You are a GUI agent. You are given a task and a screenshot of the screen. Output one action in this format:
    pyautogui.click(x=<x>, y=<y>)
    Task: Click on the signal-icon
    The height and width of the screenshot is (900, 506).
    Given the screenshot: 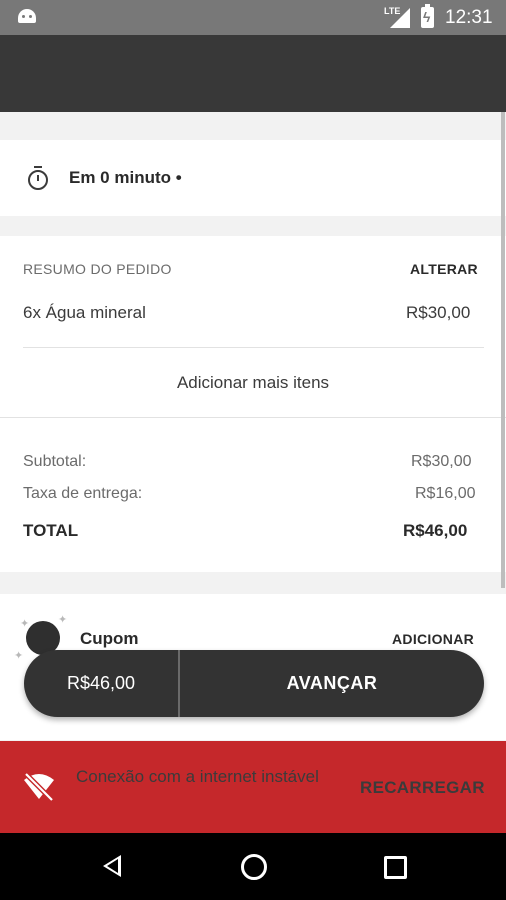 What is the action you would take?
    pyautogui.click(x=400, y=18)
    